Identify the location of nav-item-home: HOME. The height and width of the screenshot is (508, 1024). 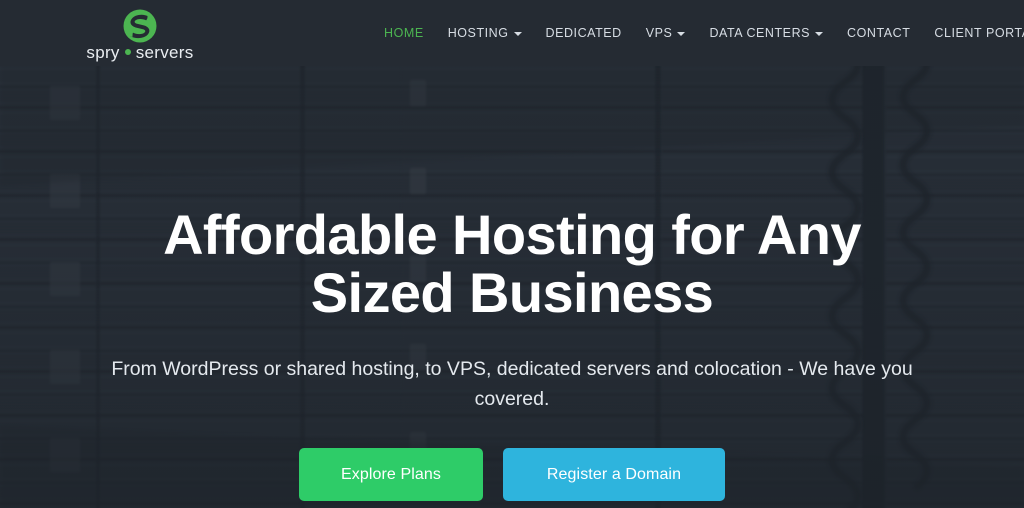
(404, 33).